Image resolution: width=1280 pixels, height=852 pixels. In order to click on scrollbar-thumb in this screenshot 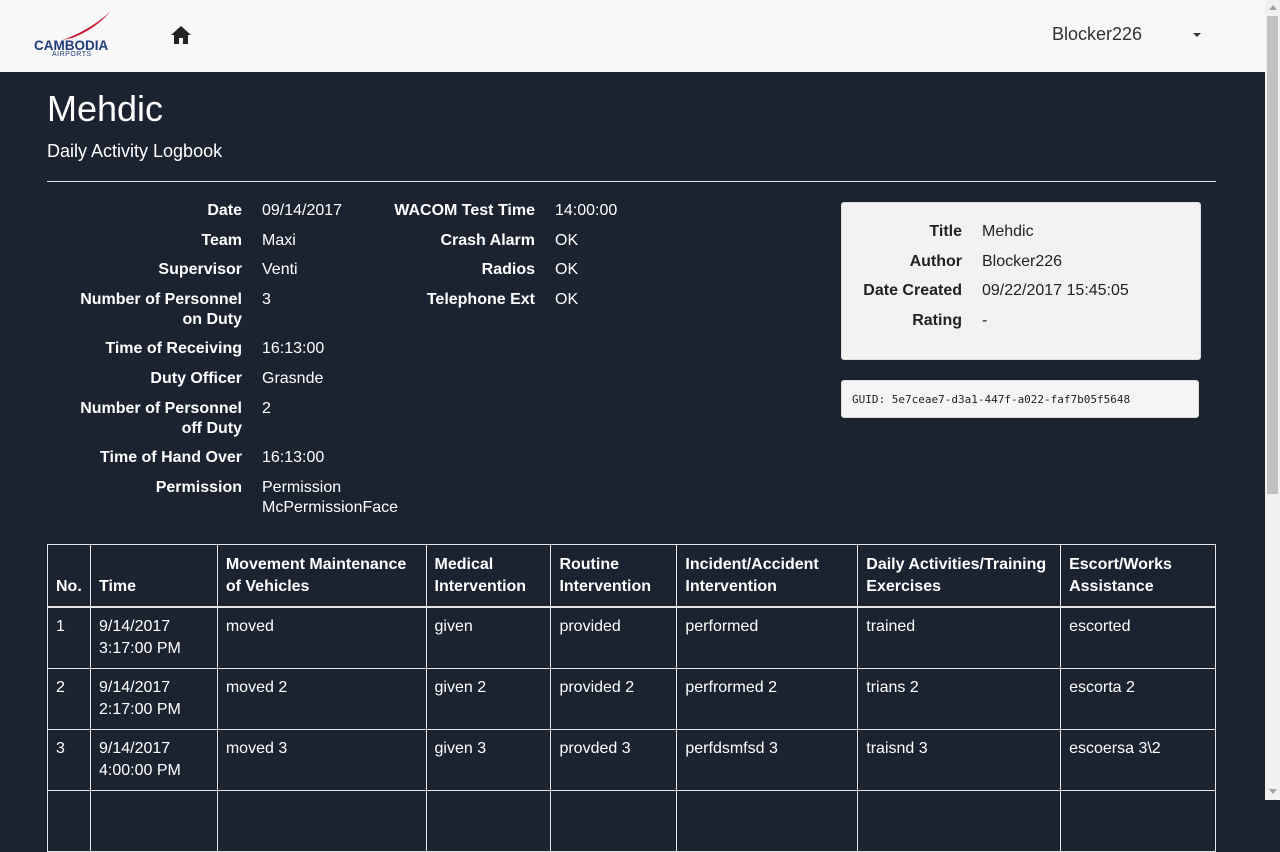, I will do `click(1272, 255)`.